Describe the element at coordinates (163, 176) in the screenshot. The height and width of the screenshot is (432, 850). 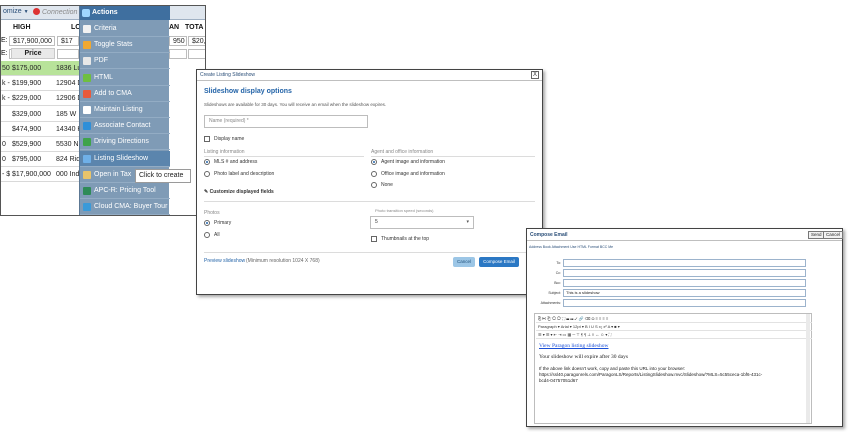
I see `tooltip: Click to create` at that location.